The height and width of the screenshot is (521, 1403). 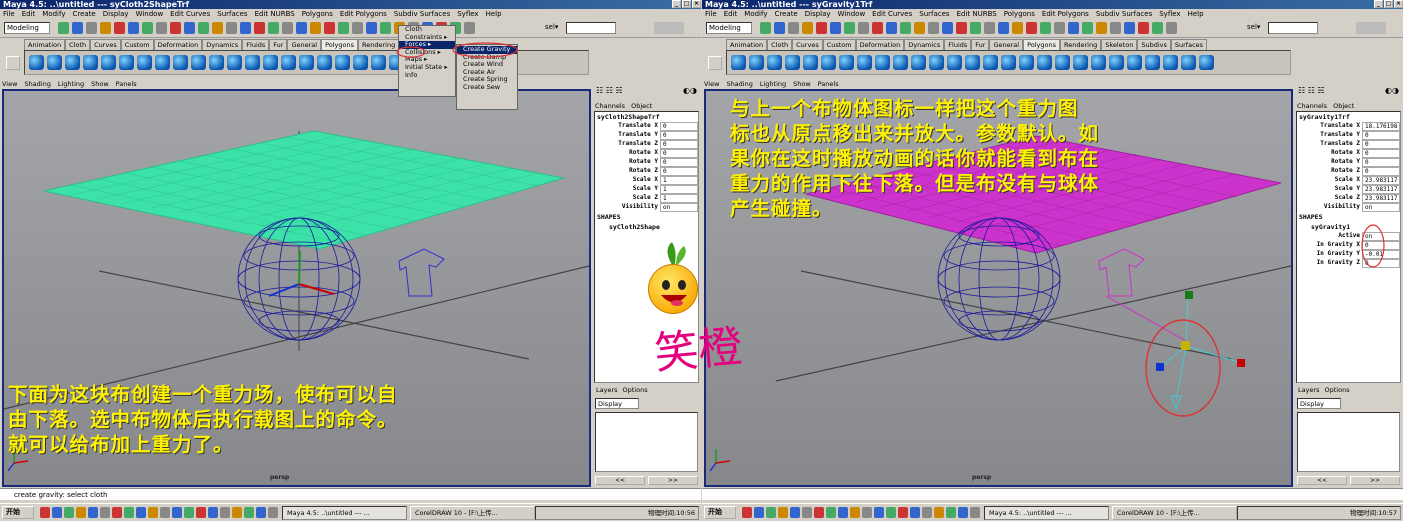 What do you see at coordinates (715, 63) in the screenshot?
I see `shelf-menu-button` at bounding box center [715, 63].